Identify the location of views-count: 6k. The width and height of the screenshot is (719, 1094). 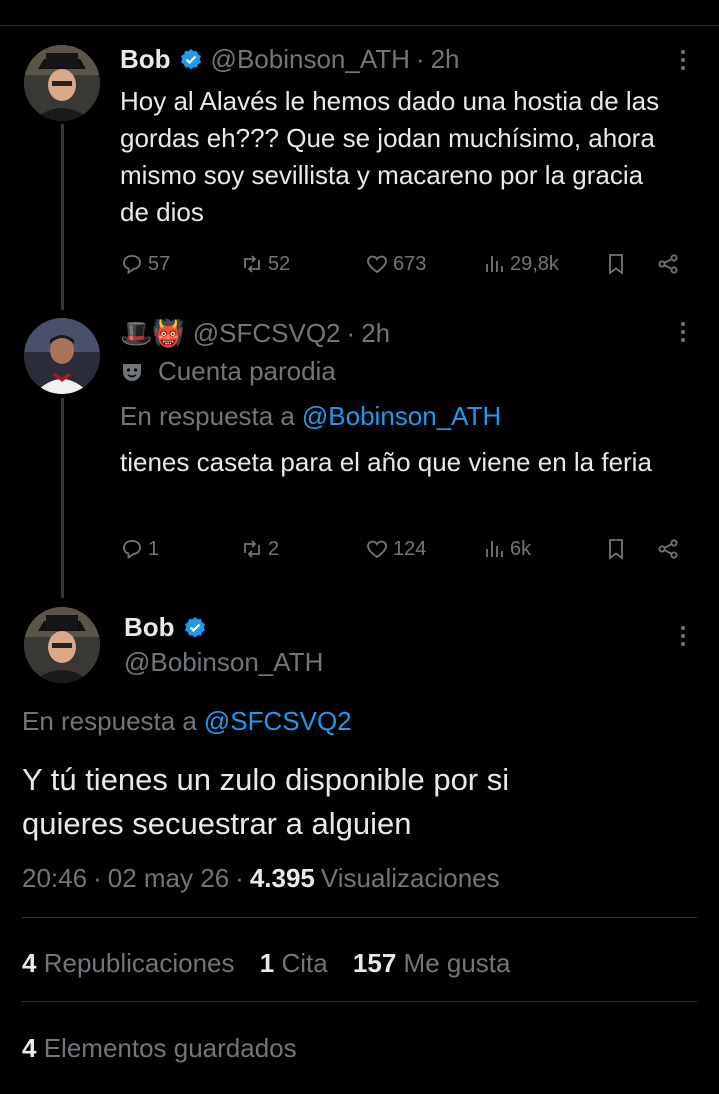
(521, 548).